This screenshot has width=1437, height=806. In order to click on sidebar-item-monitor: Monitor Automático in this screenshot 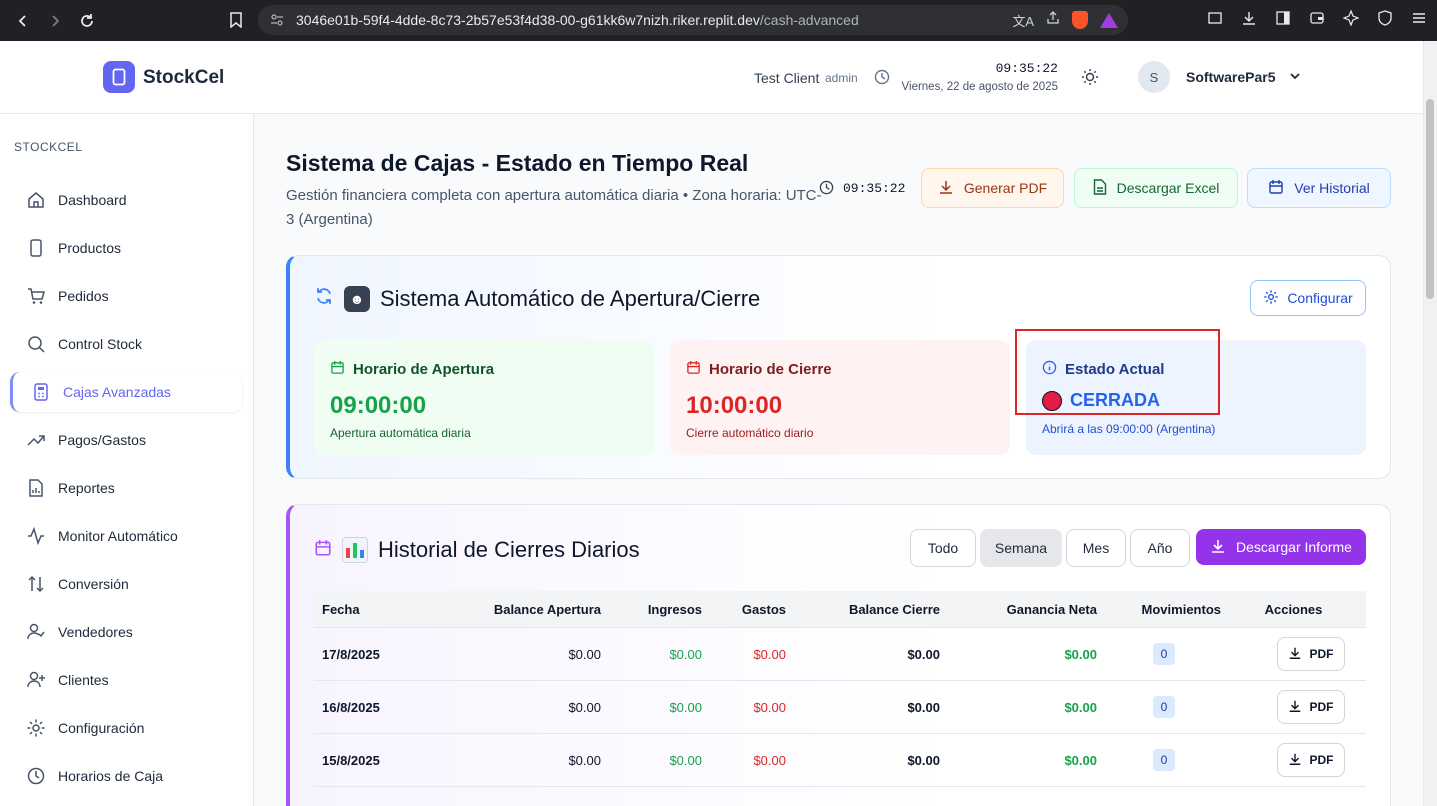, I will do `click(128, 536)`.